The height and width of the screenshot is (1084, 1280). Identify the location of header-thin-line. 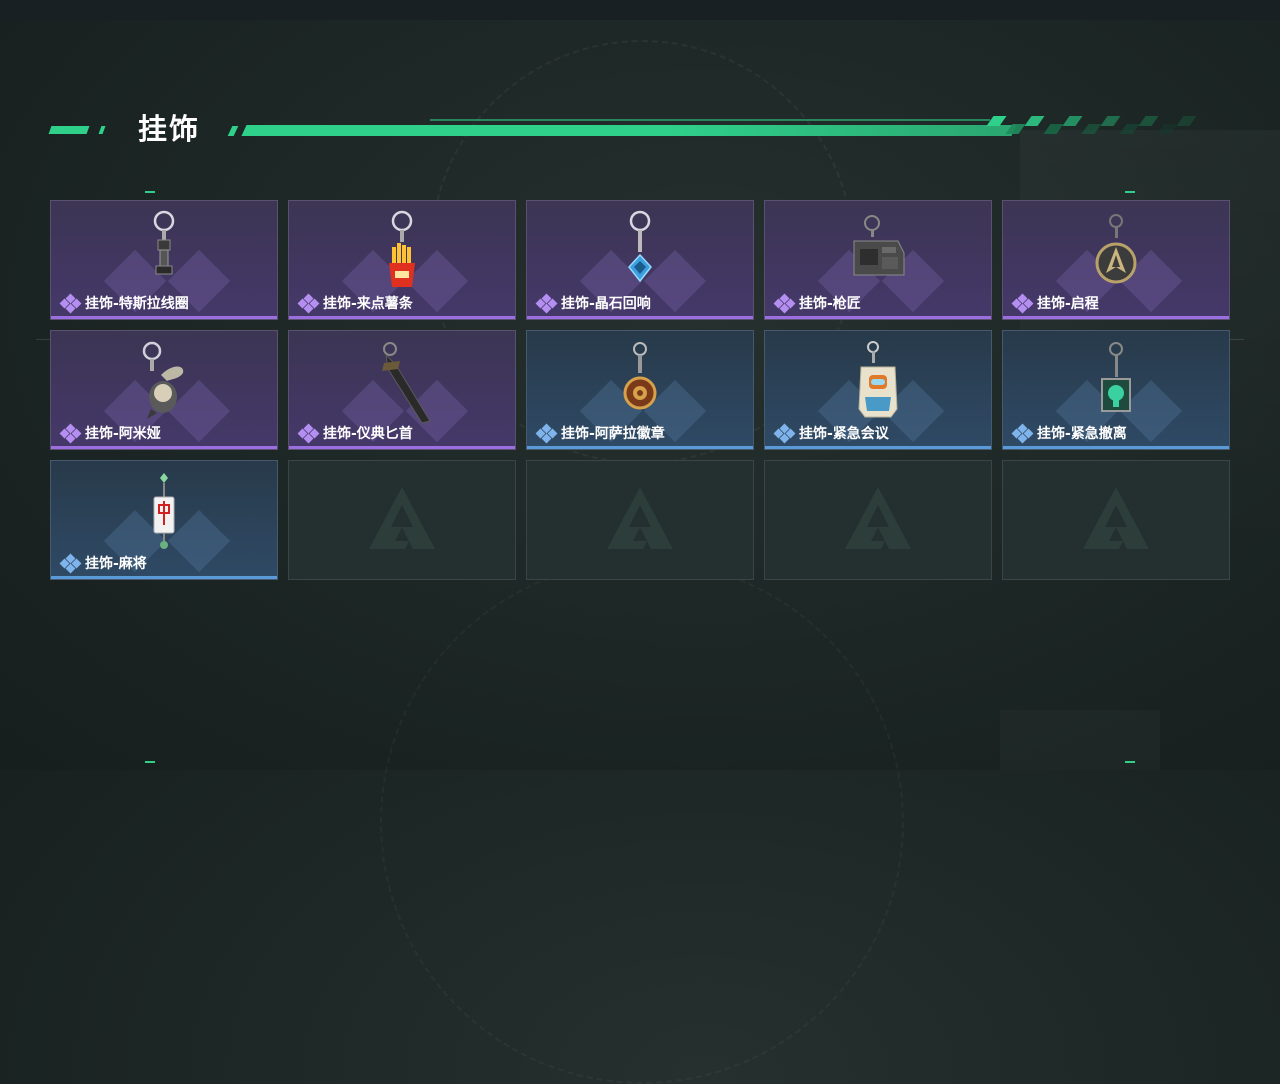
(710, 120).